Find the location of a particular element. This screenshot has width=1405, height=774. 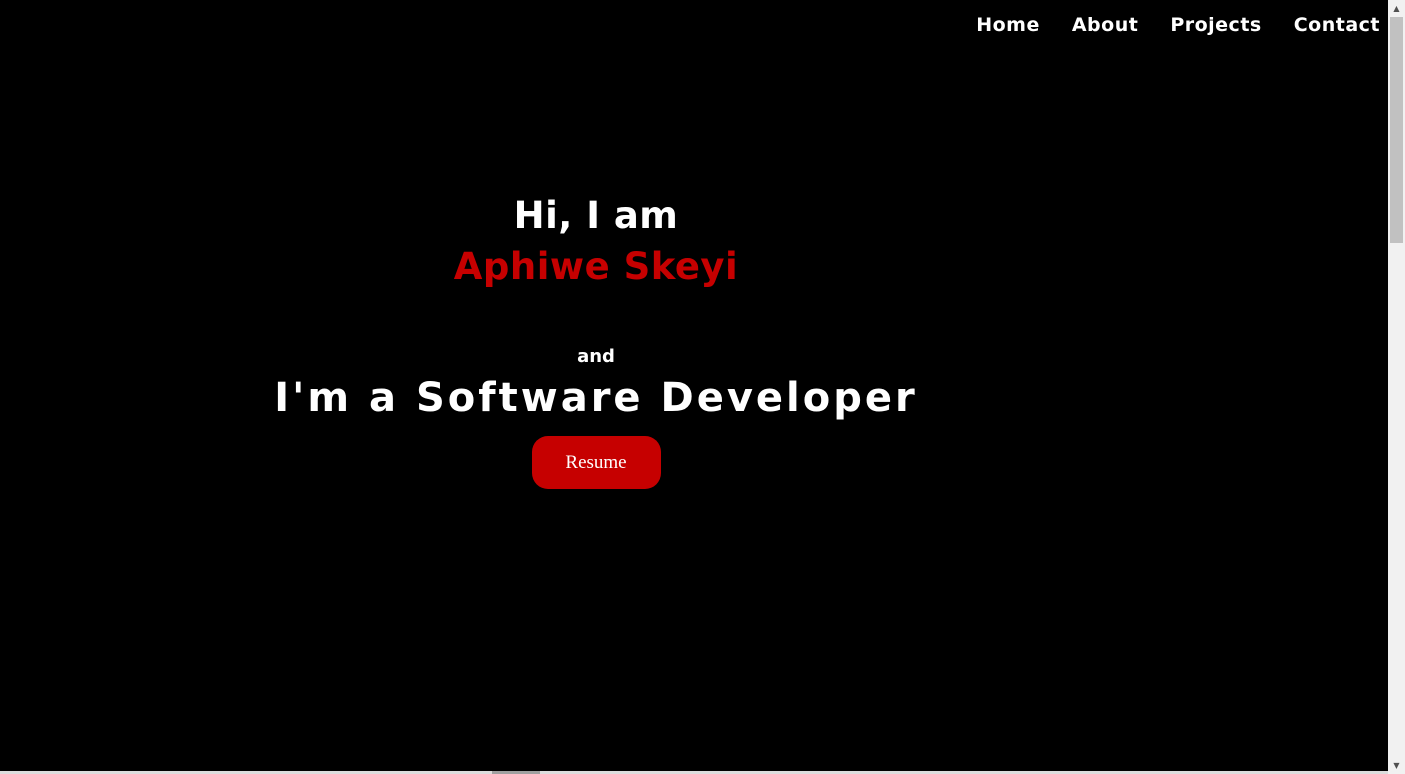

hero-greeting: Hi, I am is located at coordinates (596, 215).